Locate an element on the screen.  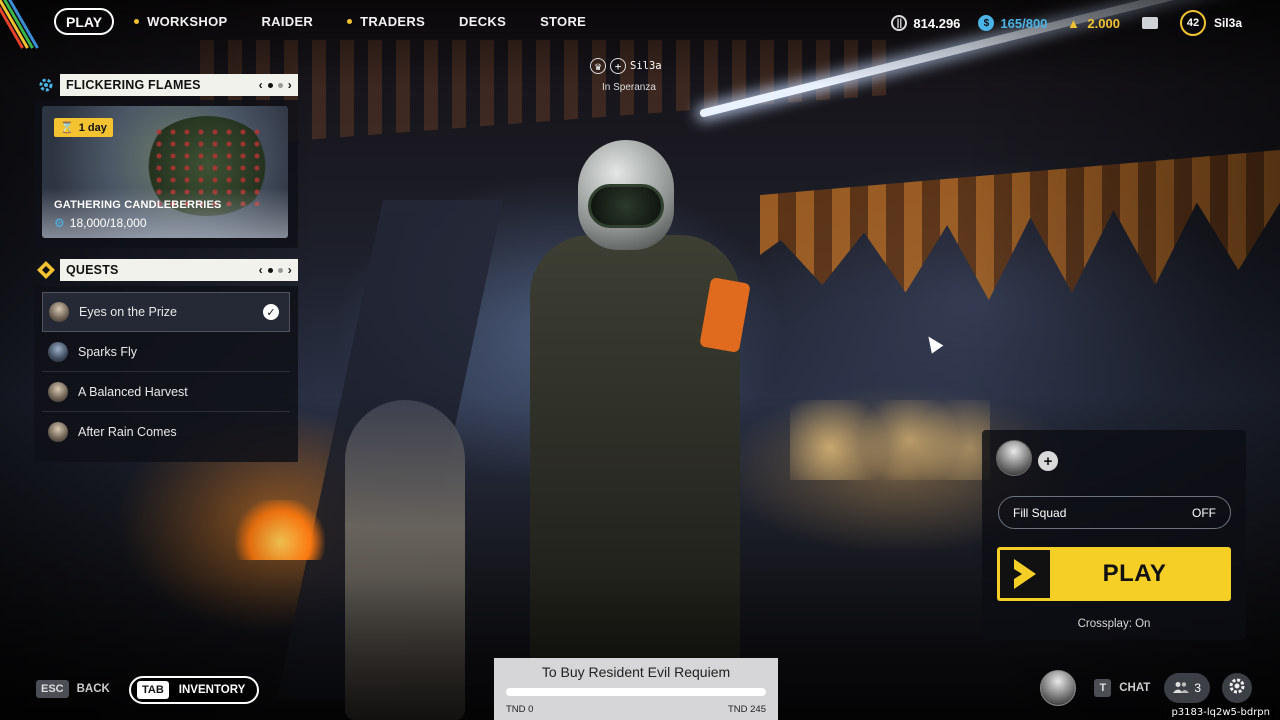
event-pager: ‹ › is located at coordinates (275, 85).